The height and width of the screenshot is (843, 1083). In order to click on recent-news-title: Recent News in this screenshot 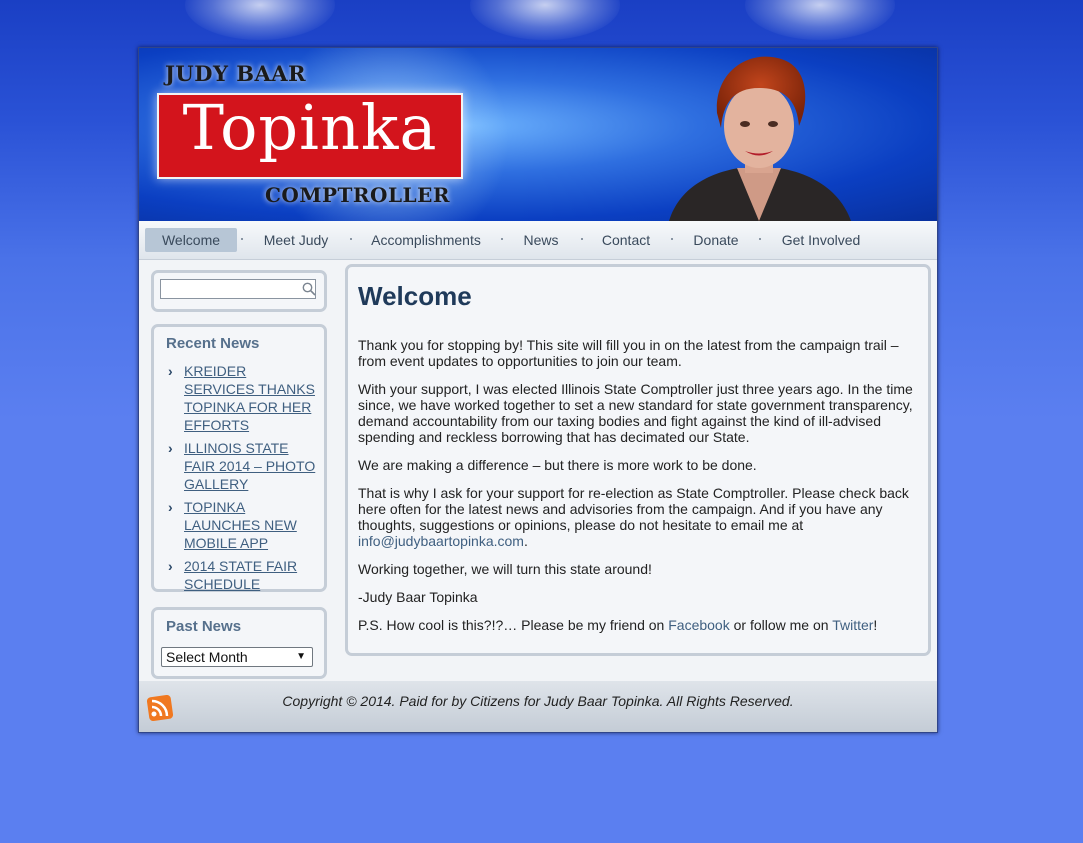, I will do `click(213, 343)`.